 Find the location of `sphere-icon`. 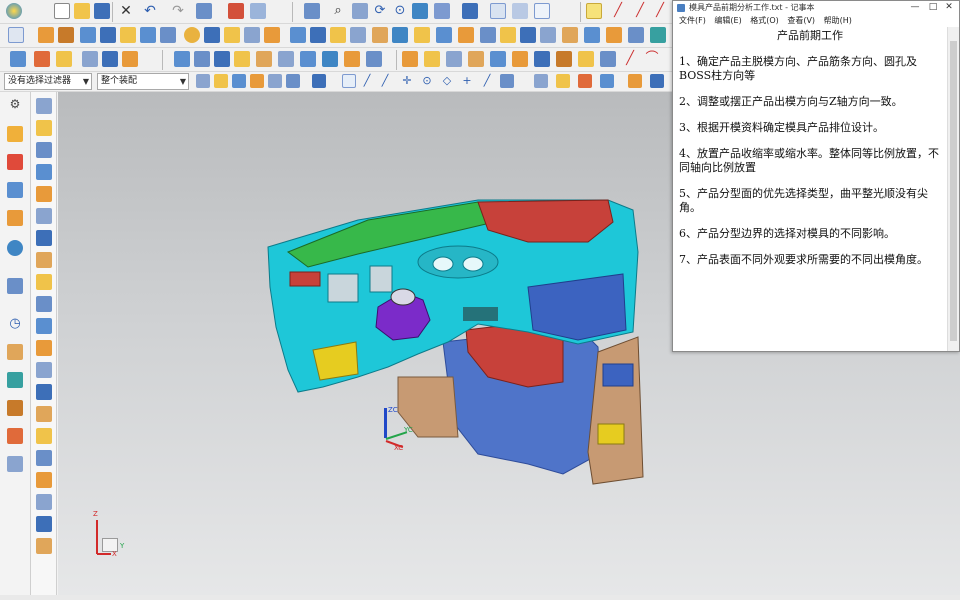

sphere-icon is located at coordinates (192, 35).